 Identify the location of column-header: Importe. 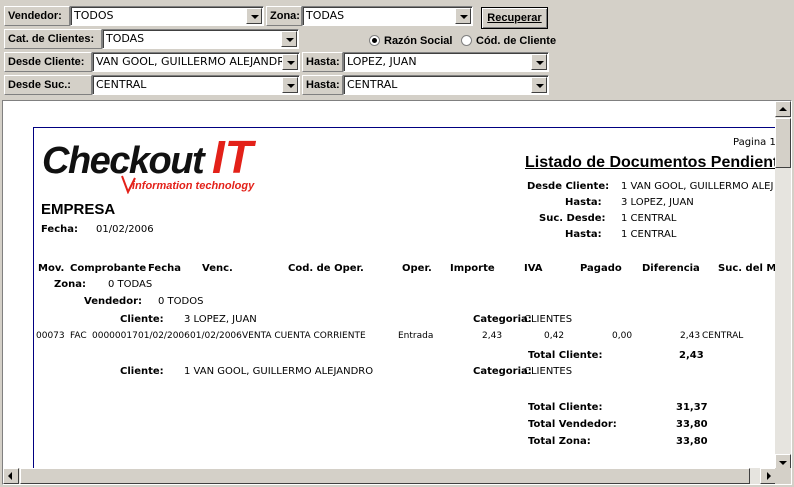
(472, 268).